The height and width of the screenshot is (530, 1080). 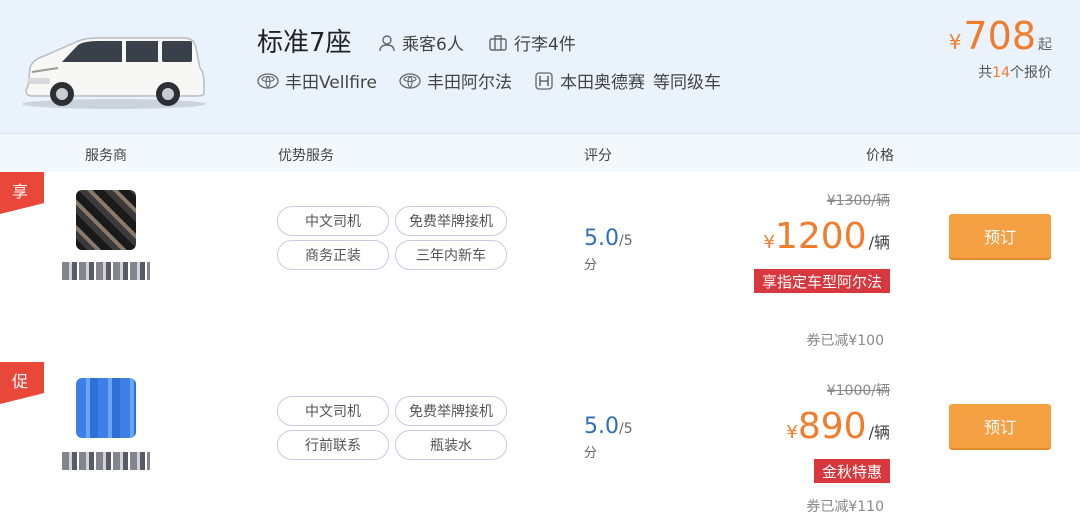 I want to click on suitcase-icon, so click(x=498, y=42).